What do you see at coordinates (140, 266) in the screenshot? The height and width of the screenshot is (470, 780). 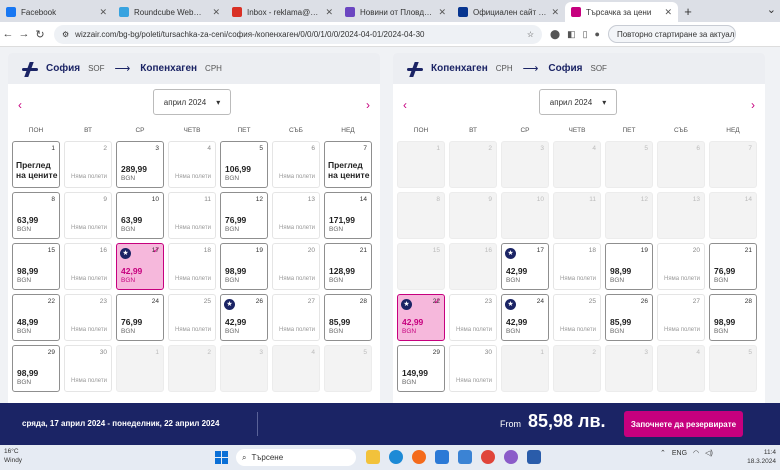 I see `calendar-day: 17 ★ ✓ 42,99 BGN` at bounding box center [140, 266].